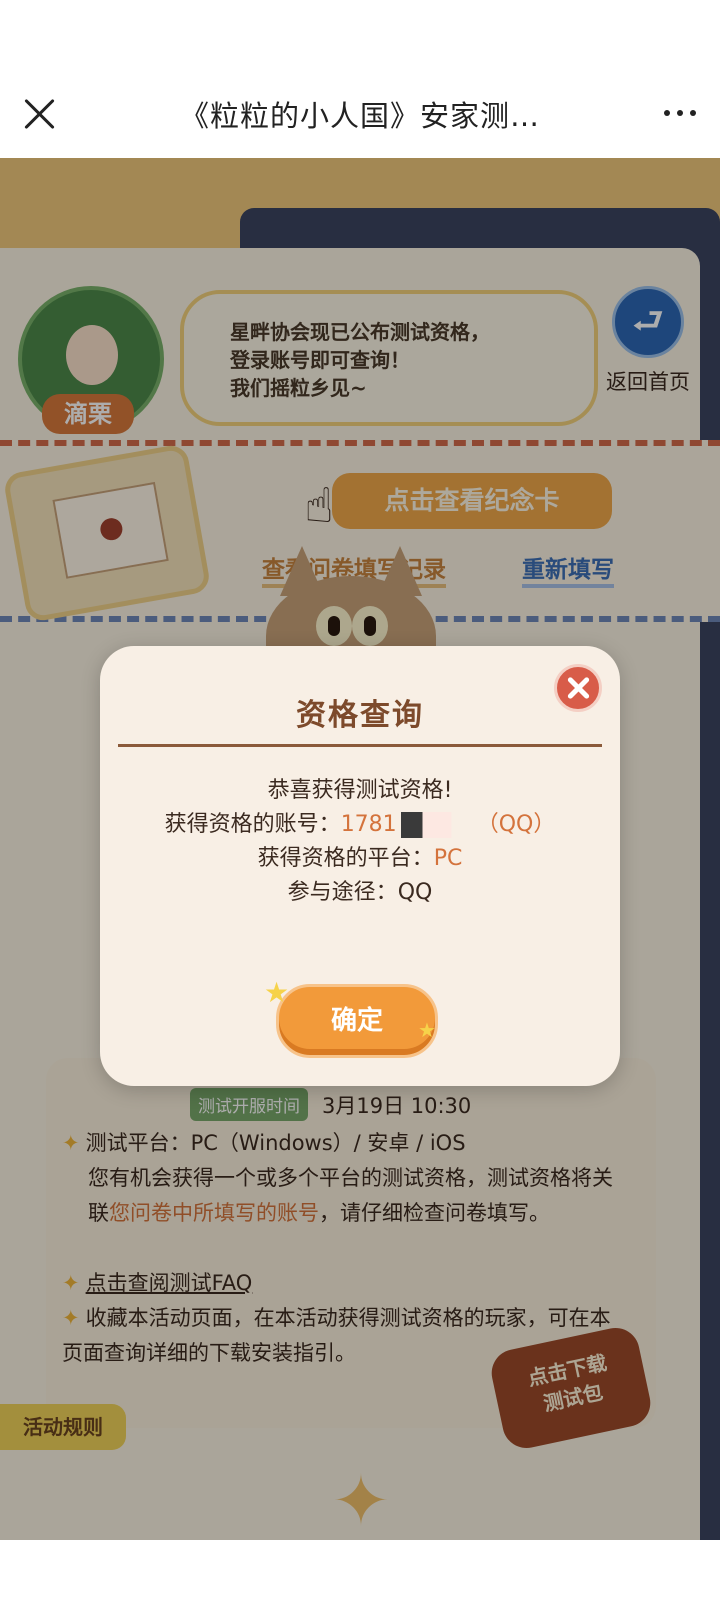 This screenshot has height=1602, width=720. I want to click on account-label: 获得资格的账号：, so click(252, 824).